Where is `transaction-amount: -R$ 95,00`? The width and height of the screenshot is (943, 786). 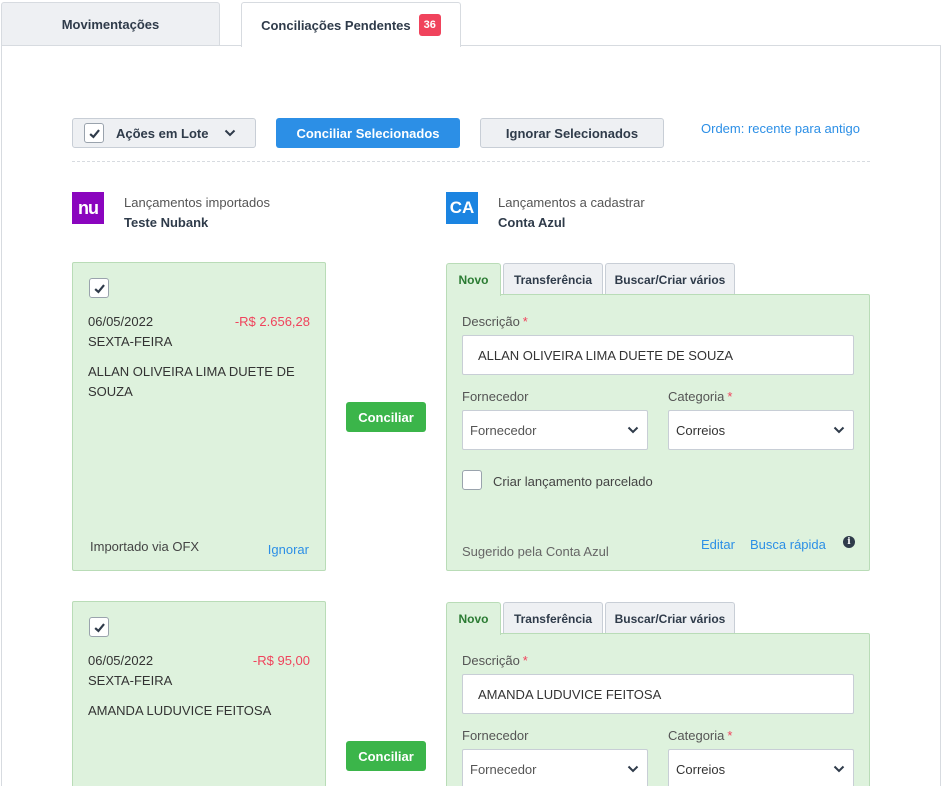
transaction-amount: -R$ 95,00 is located at coordinates (281, 660).